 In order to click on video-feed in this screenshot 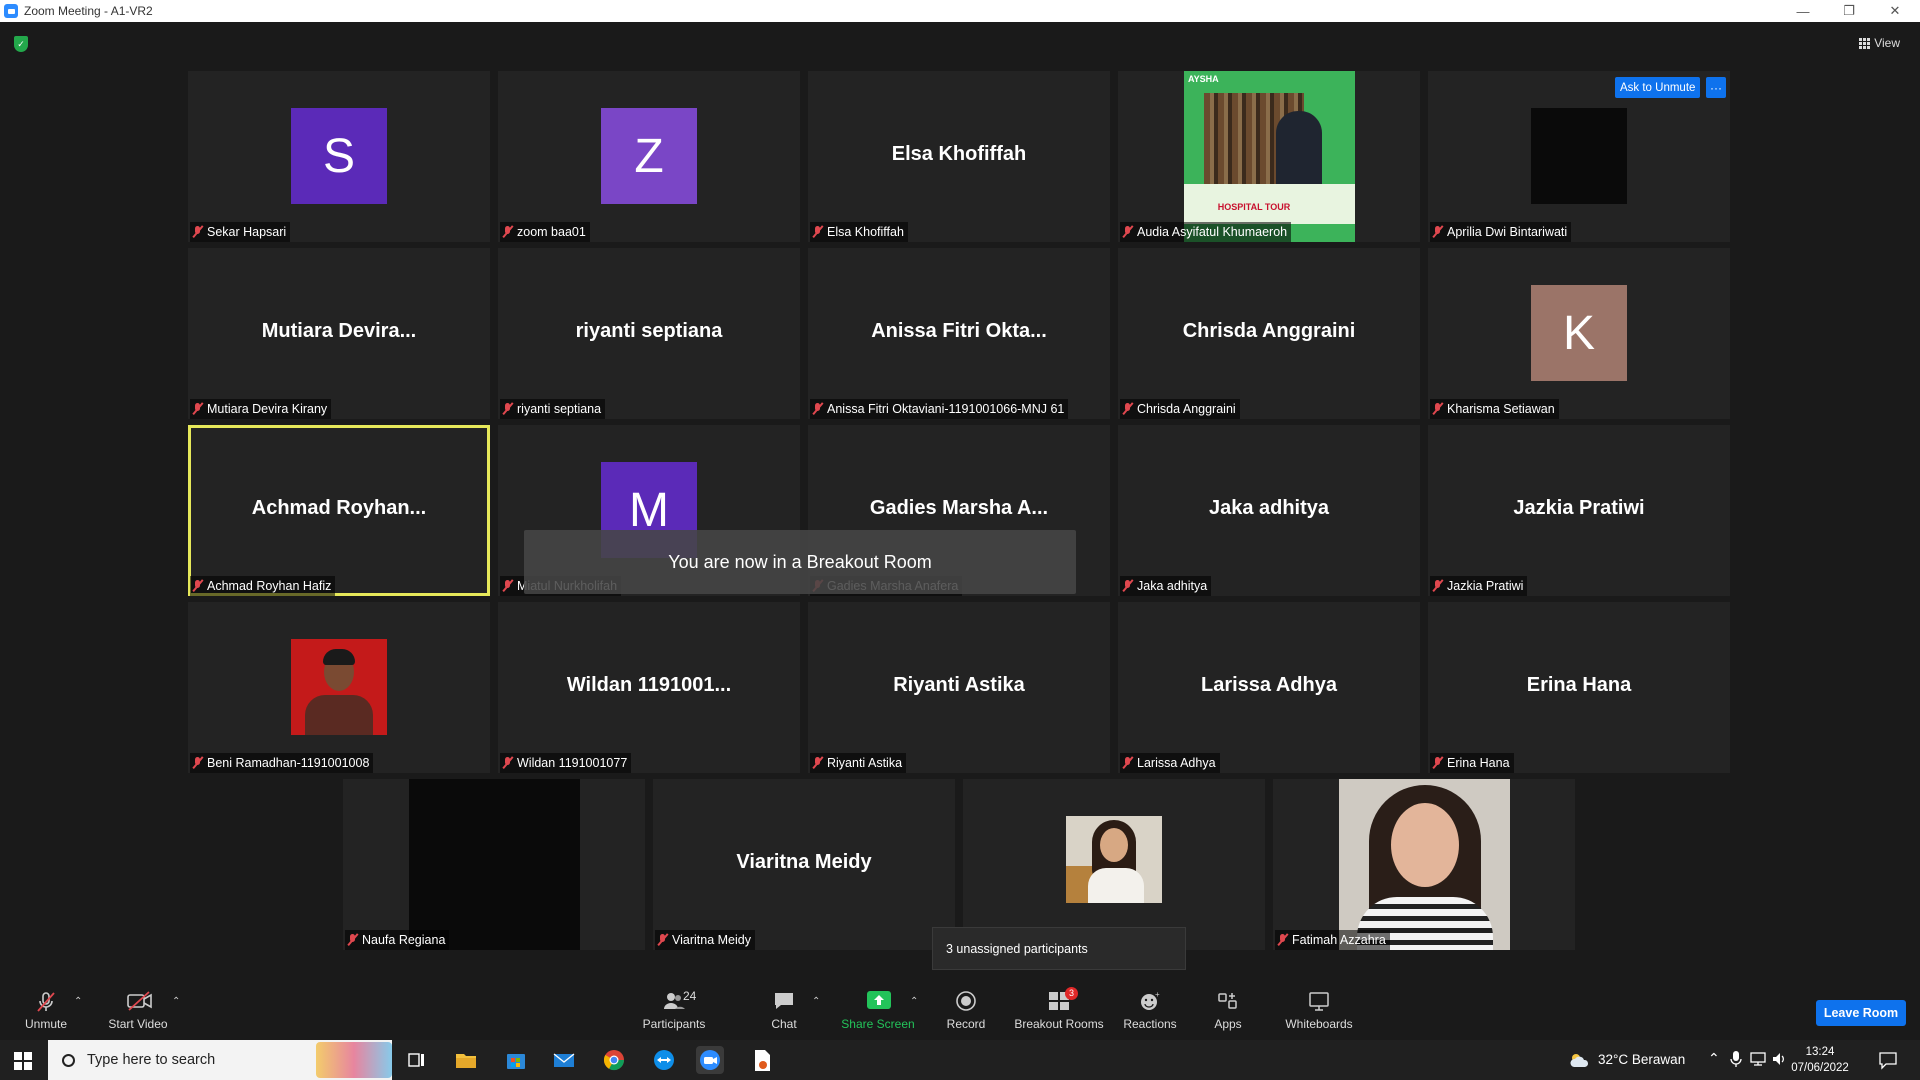, I will do `click(494, 864)`.